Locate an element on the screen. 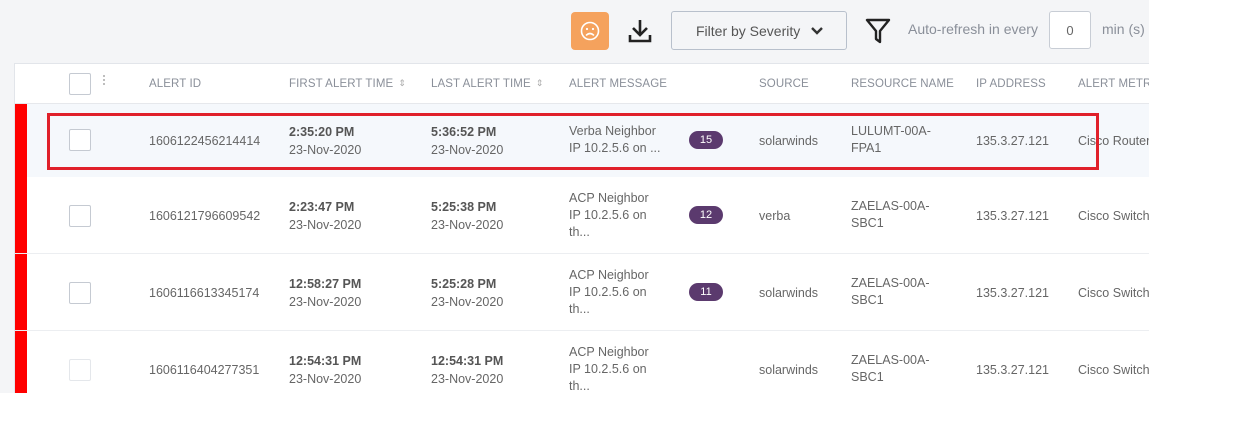 The width and height of the screenshot is (1256, 424). column-menu-icon is located at coordinates (105, 81).